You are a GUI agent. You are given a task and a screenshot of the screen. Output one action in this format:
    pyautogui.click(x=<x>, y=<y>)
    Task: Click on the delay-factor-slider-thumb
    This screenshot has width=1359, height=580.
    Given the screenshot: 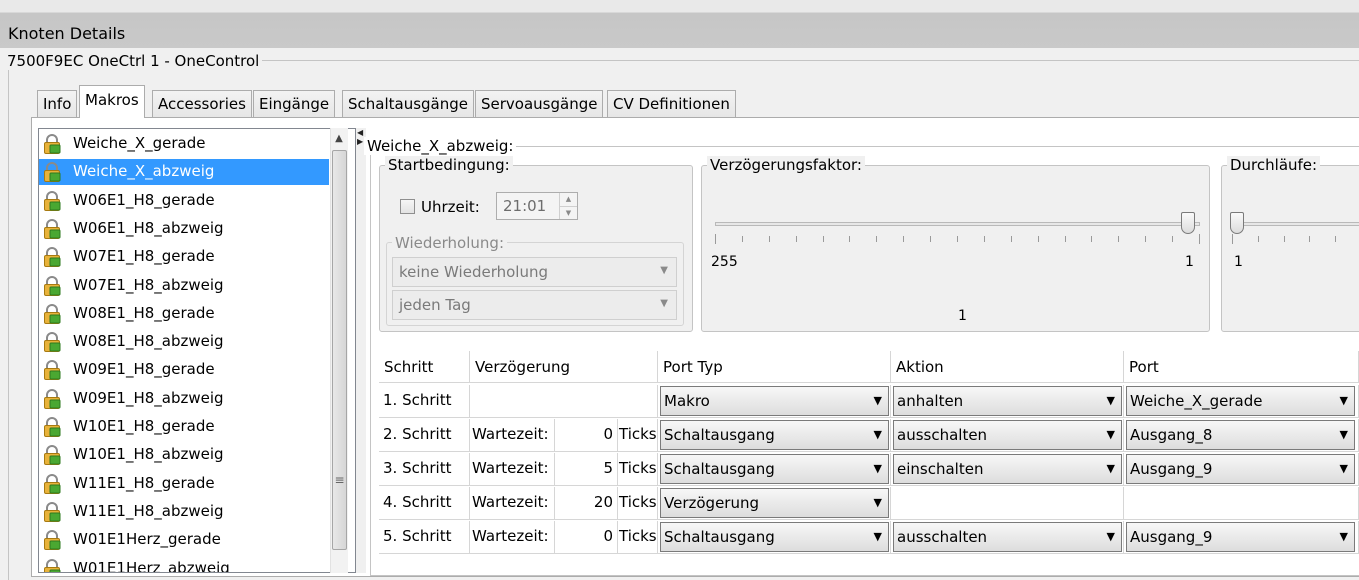 What is the action you would take?
    pyautogui.click(x=1188, y=223)
    